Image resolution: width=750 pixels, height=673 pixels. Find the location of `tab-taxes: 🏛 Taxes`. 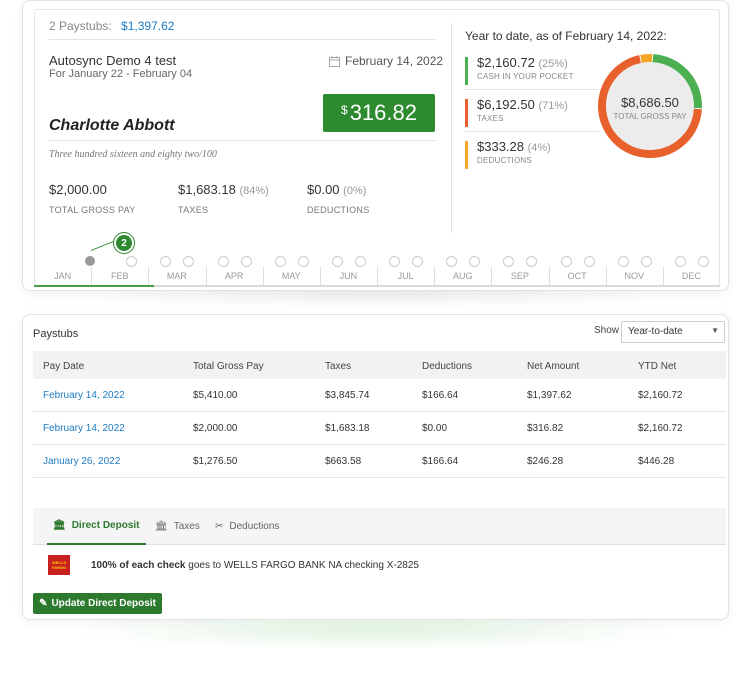

tab-taxes: 🏛 Taxes is located at coordinates (177, 526).